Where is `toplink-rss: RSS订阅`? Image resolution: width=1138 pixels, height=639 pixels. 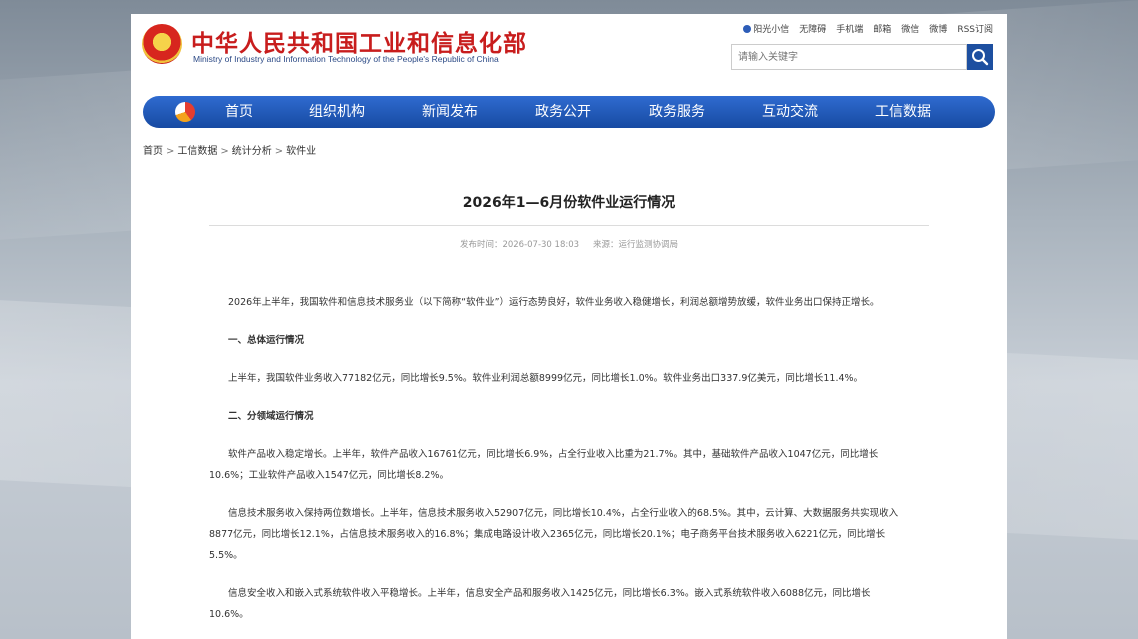 toplink-rss: RSS订阅 is located at coordinates (975, 28).